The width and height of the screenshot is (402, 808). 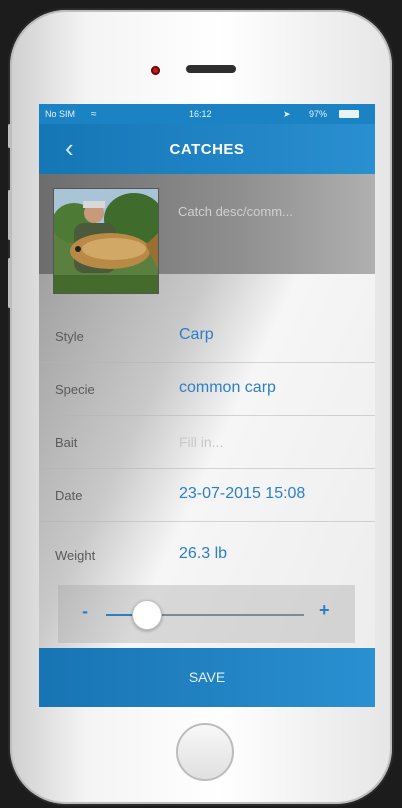 What do you see at coordinates (205, 752) in the screenshot?
I see `home-button` at bounding box center [205, 752].